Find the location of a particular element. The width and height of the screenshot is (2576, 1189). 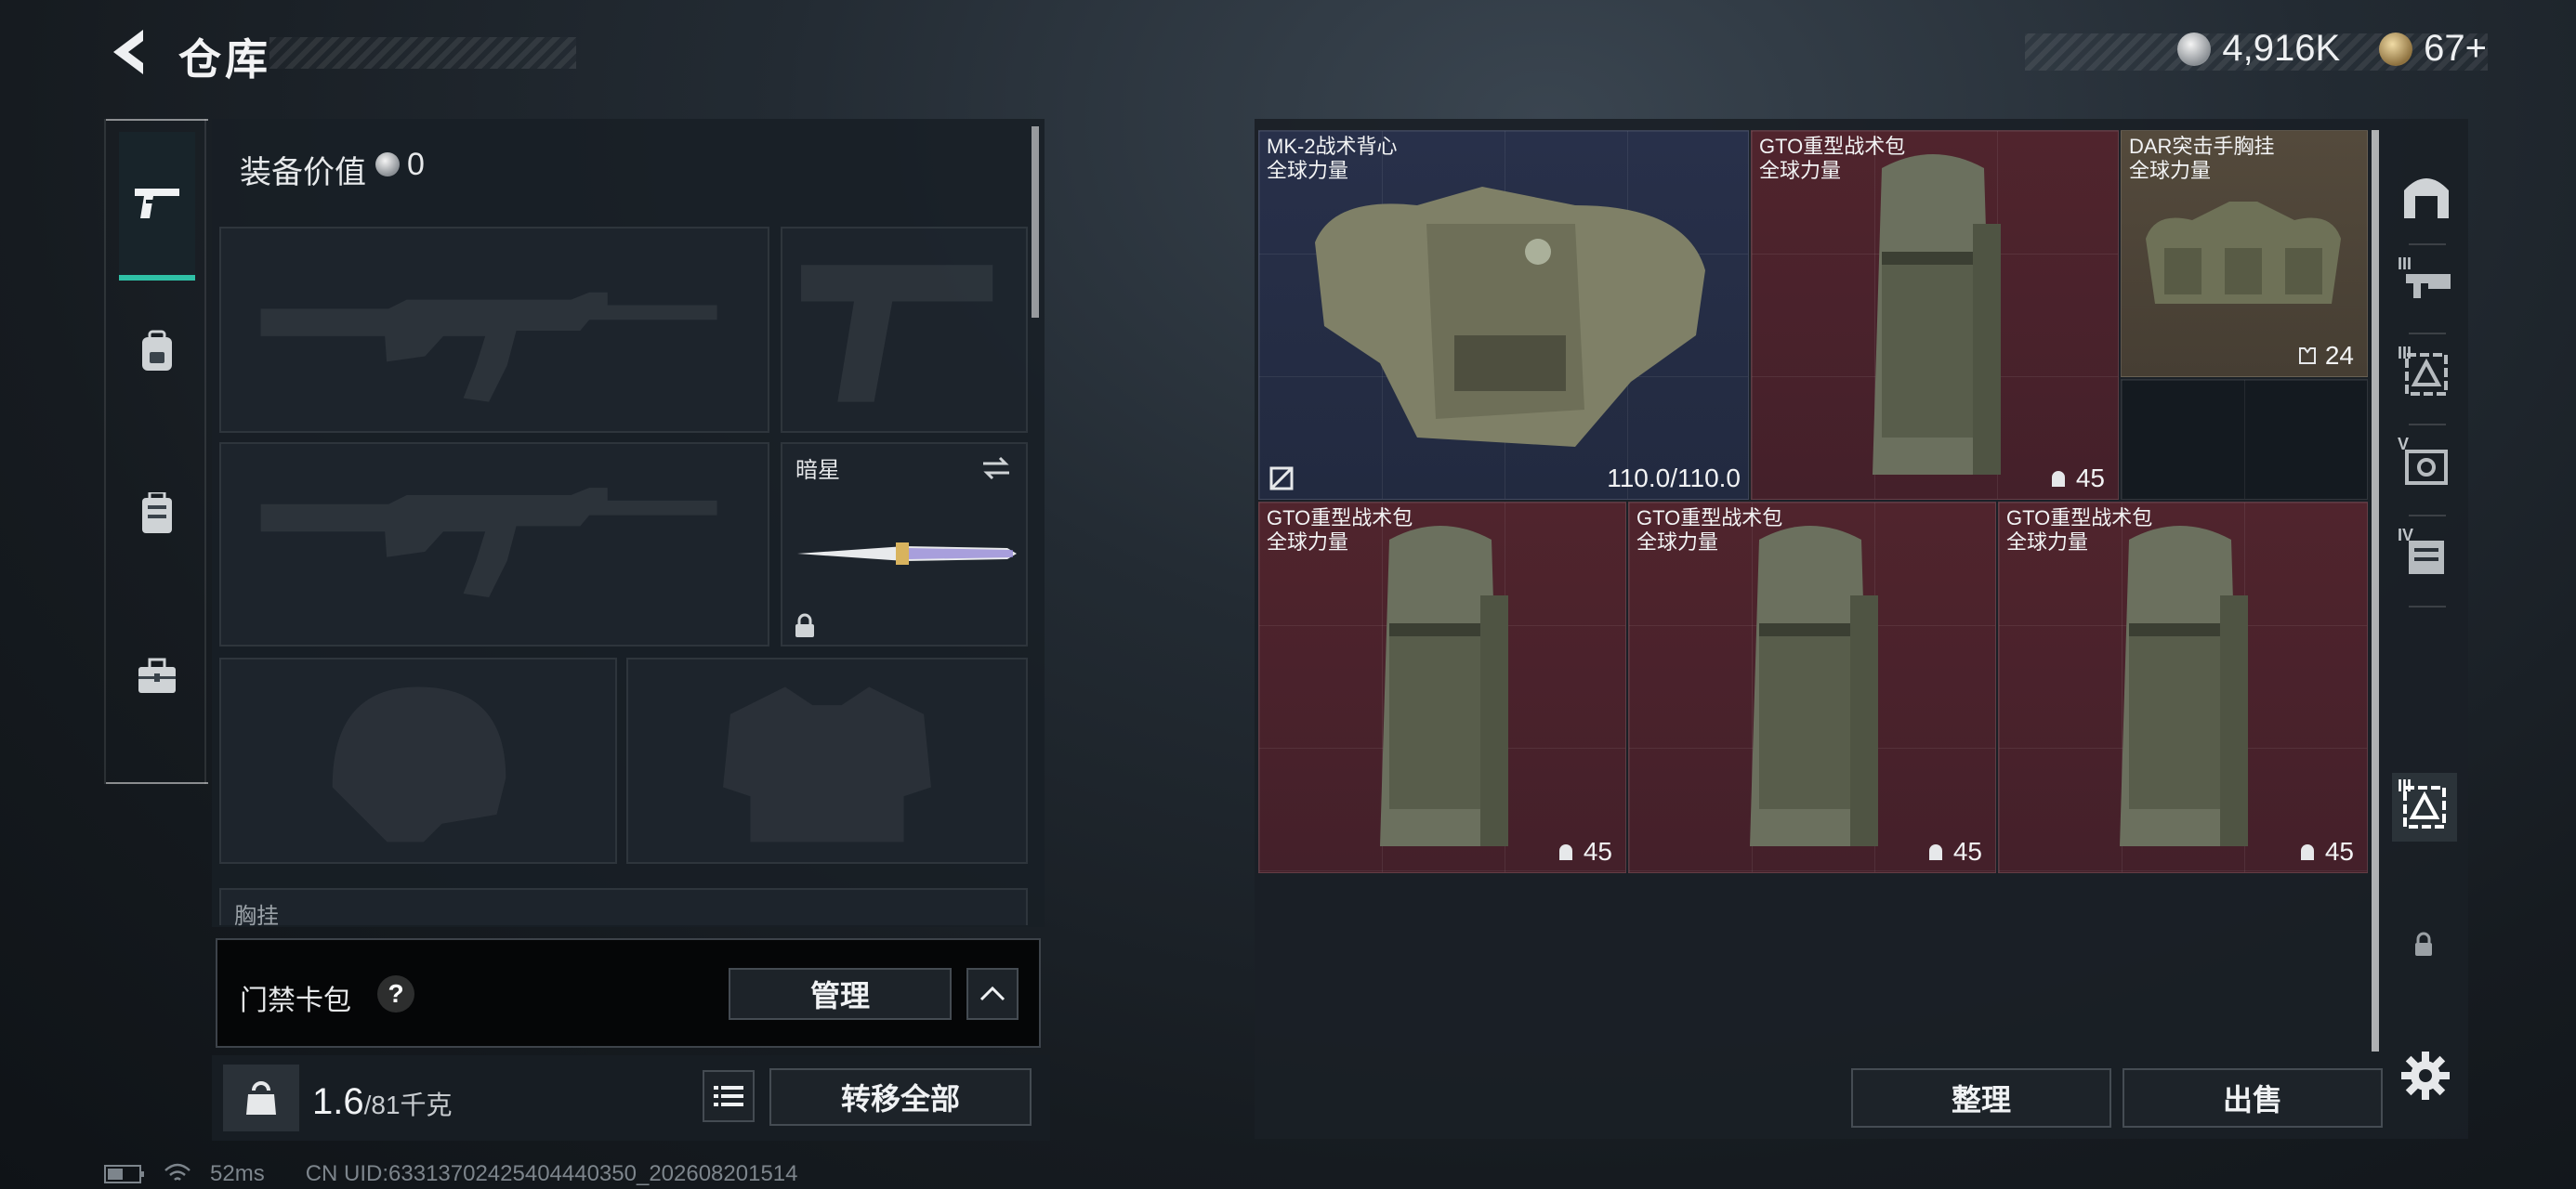

equip-value: 0 is located at coordinates (416, 164).